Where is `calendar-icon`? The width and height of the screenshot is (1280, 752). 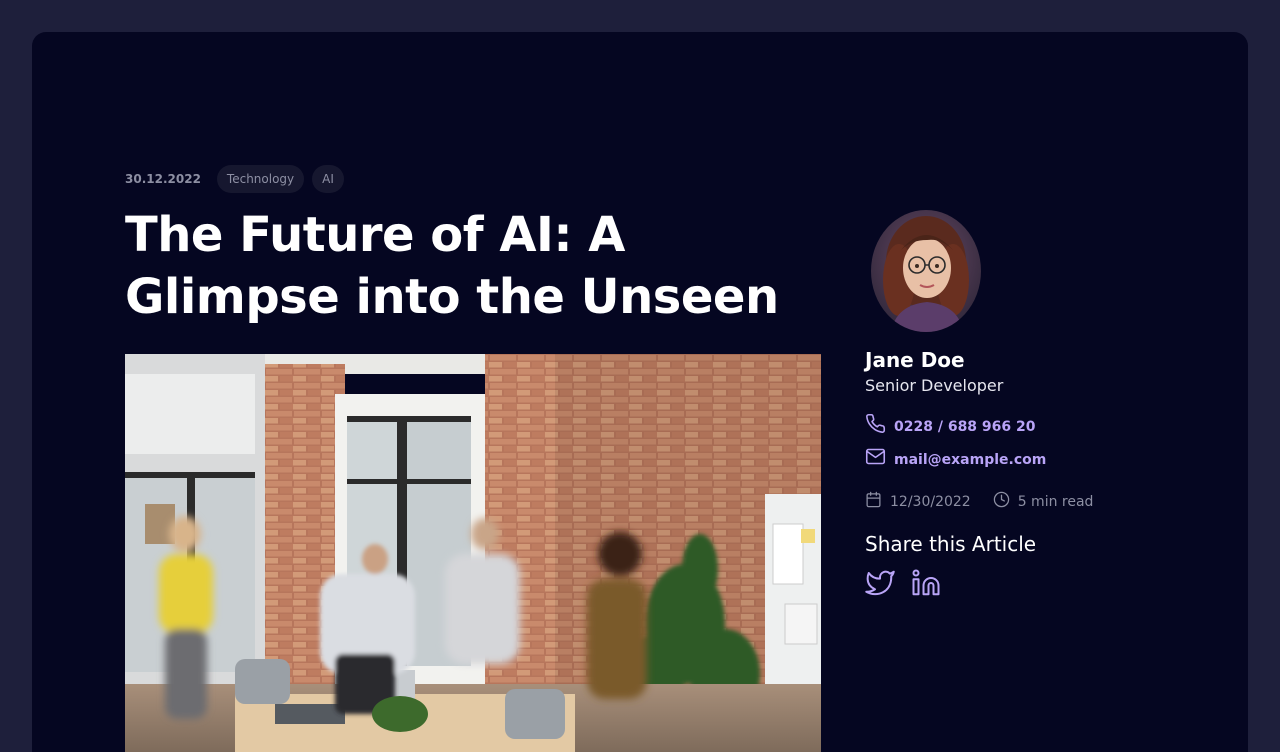 calendar-icon is located at coordinates (873, 501).